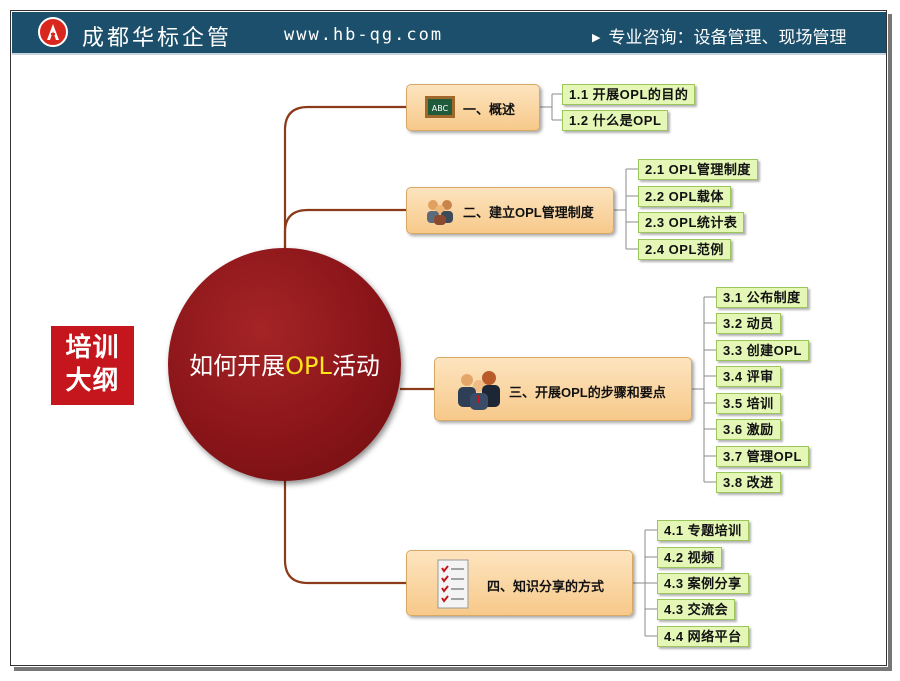 The width and height of the screenshot is (900, 681). I want to click on abc-blackboard-icon: ABC, so click(440, 109).